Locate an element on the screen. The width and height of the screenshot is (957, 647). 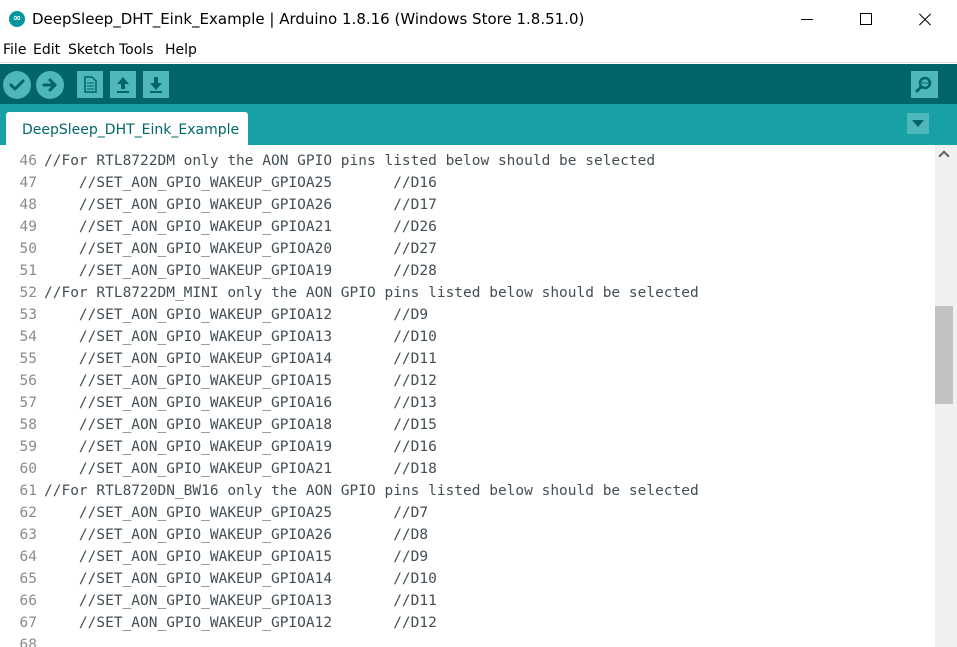
upload-button is located at coordinates (50, 85).